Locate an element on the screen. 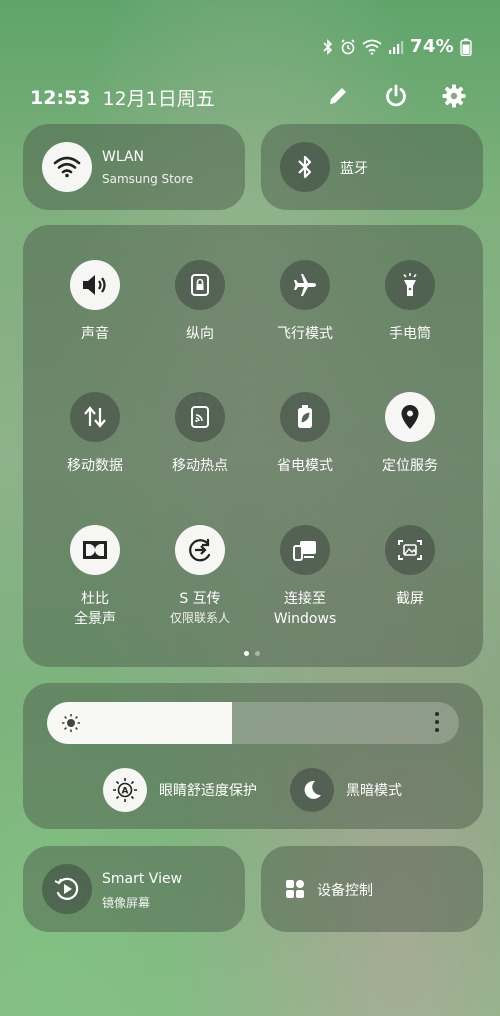 This screenshot has height=1016, width=500. hotspot-icon is located at coordinates (200, 417).